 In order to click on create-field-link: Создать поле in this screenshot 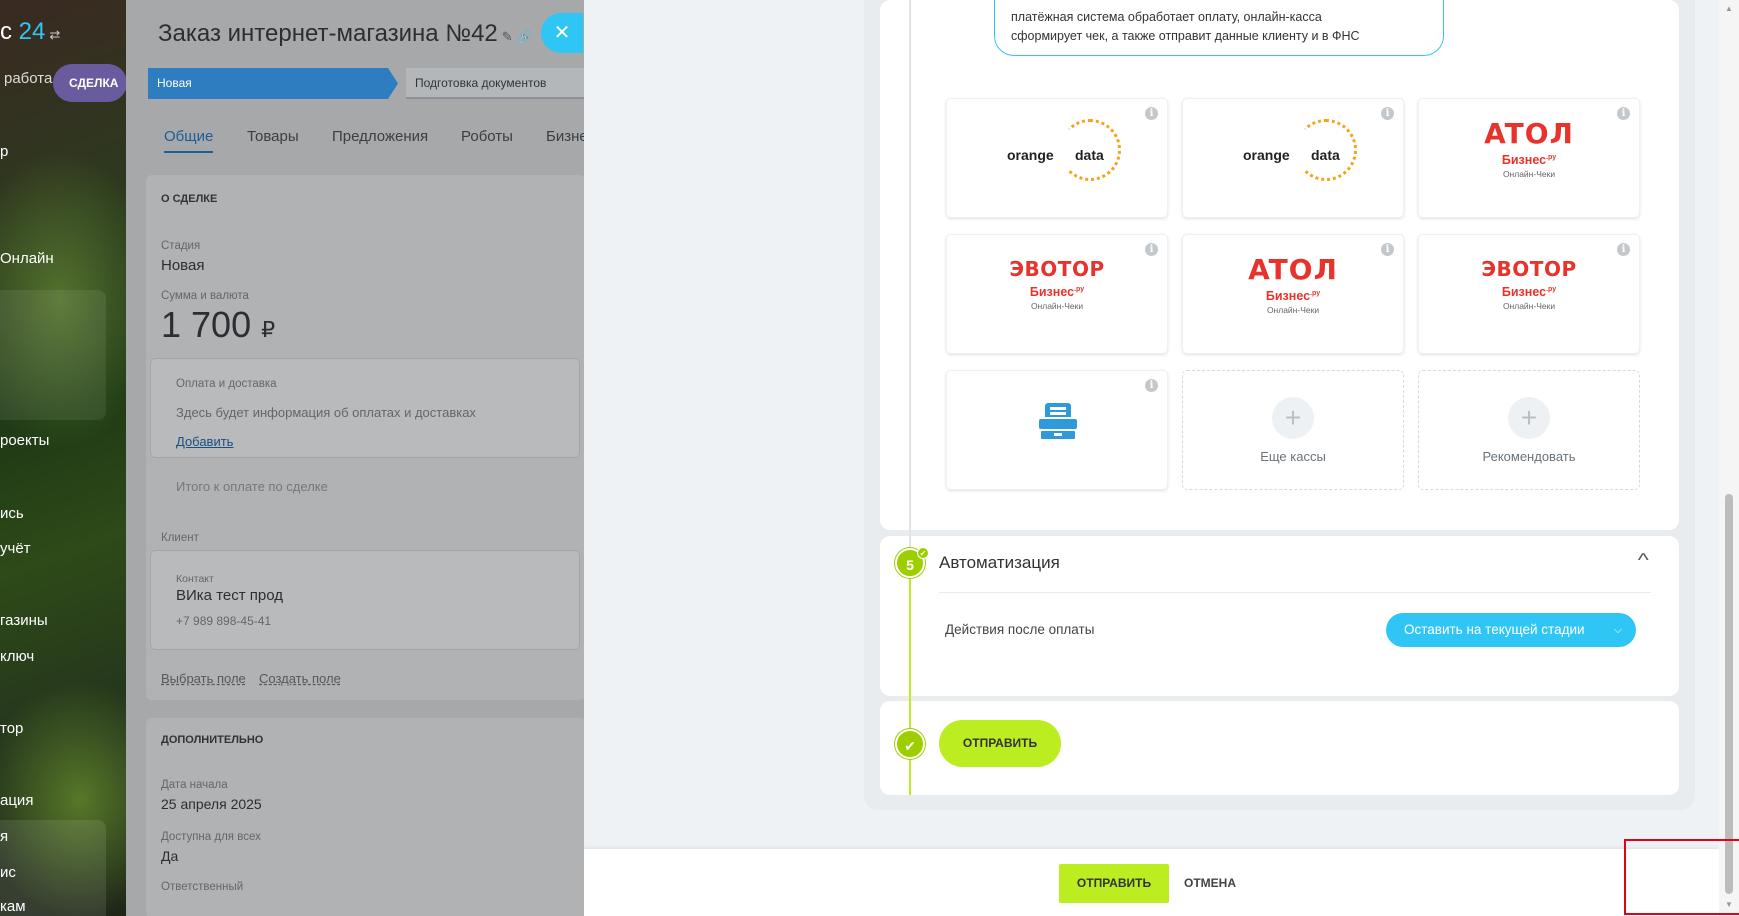, I will do `click(300, 678)`.